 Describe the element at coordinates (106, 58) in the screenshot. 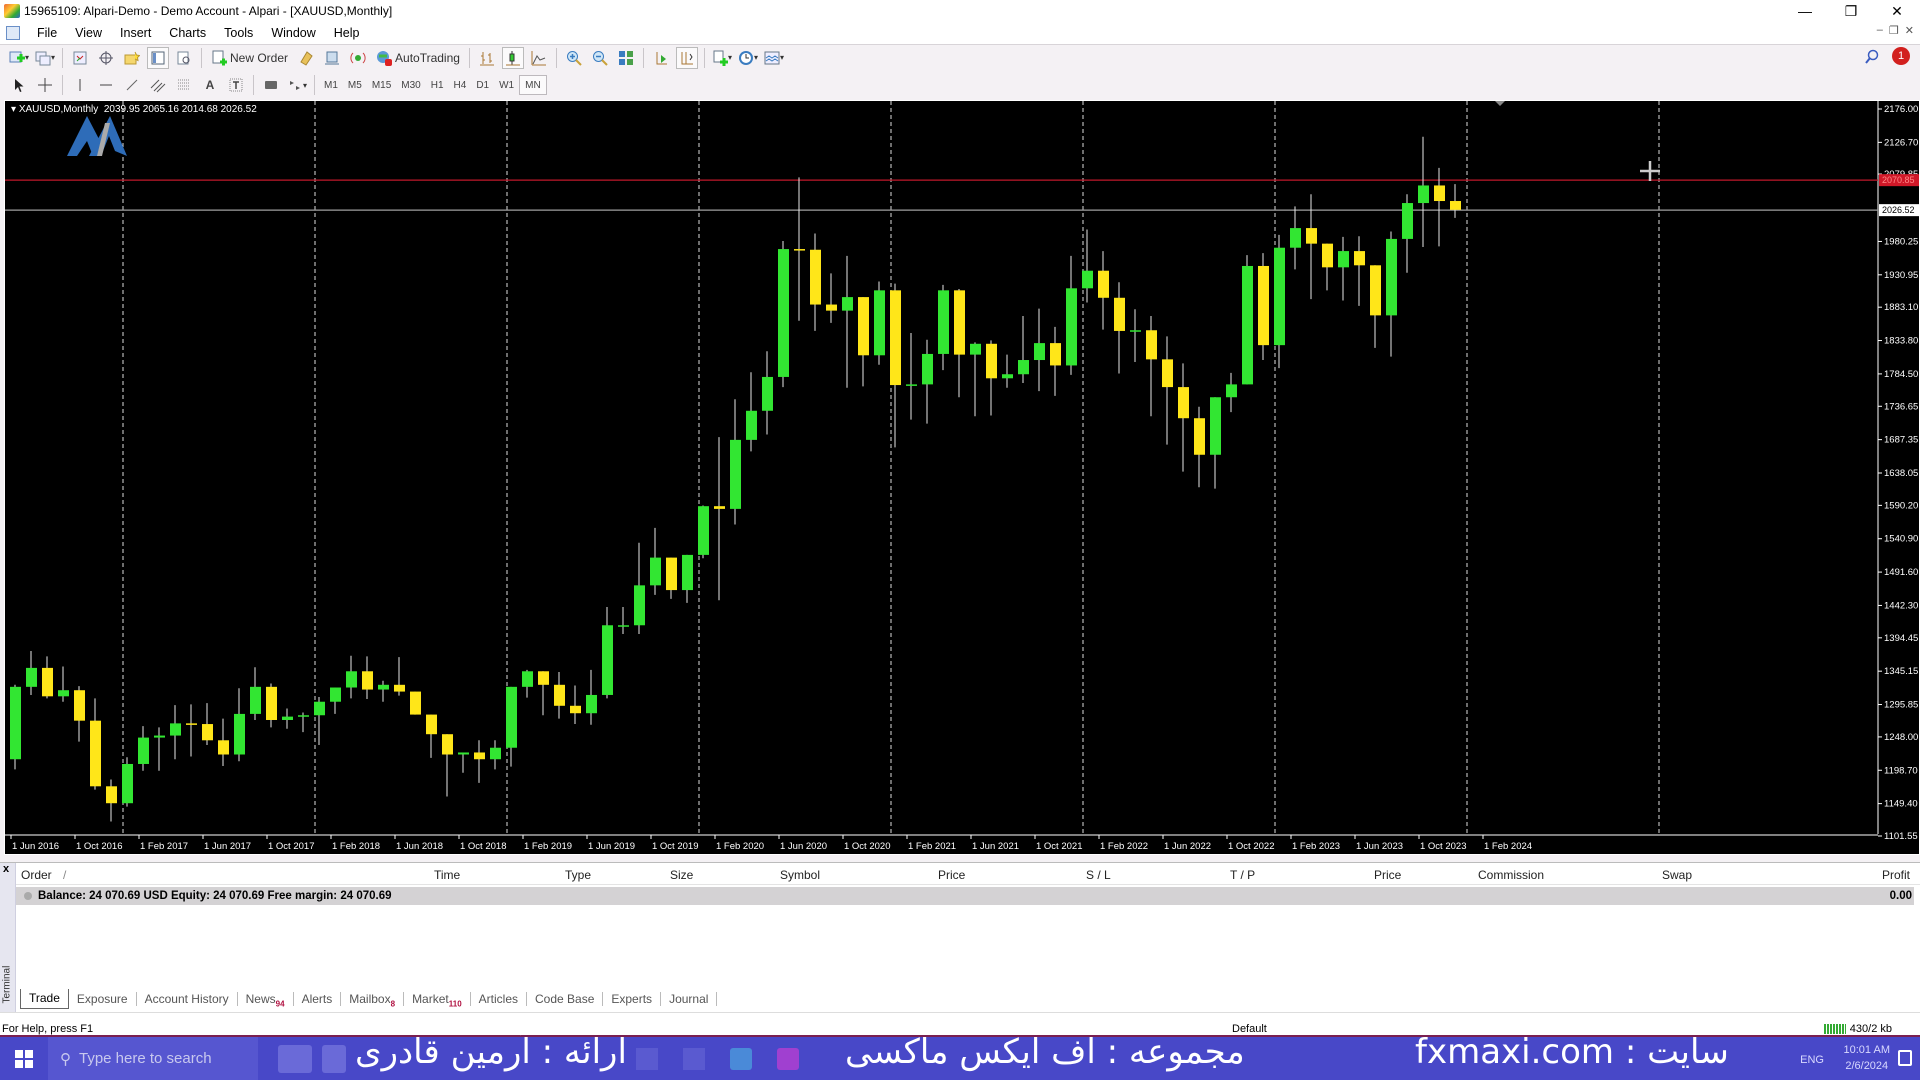

I see `data-window-button` at that location.